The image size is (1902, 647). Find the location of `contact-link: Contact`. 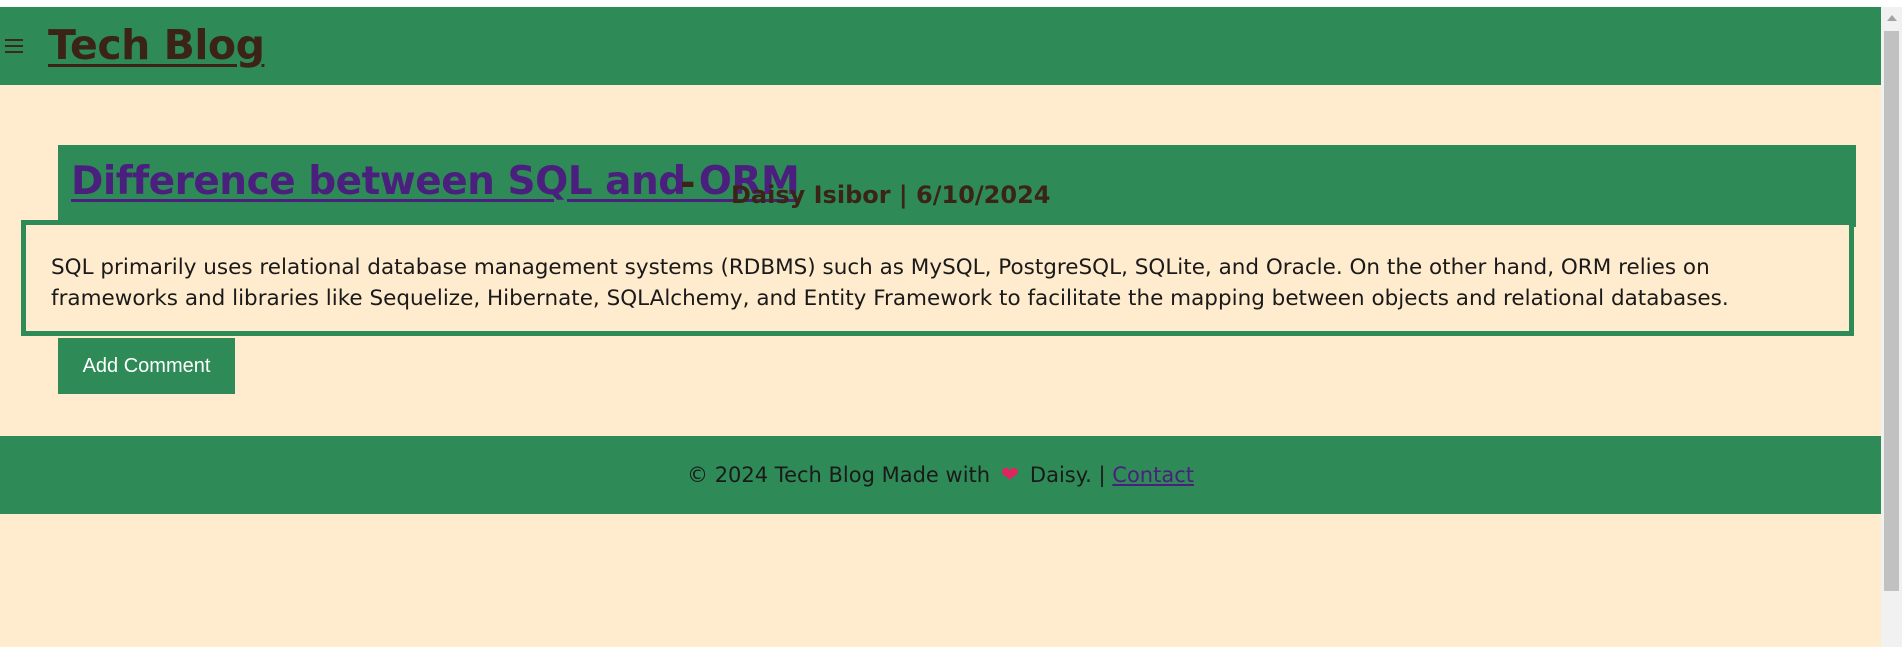

contact-link: Contact is located at coordinates (1153, 475).